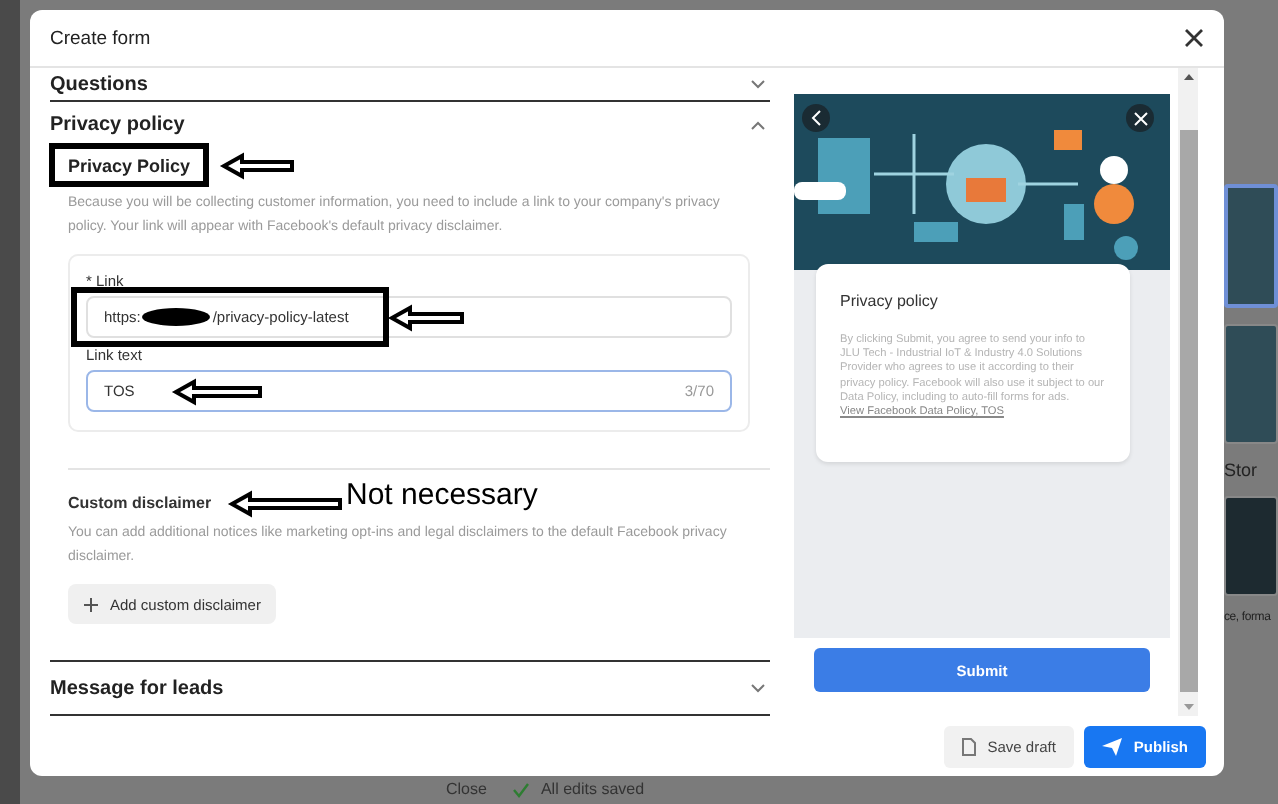  What do you see at coordinates (140, 503) in the screenshot?
I see `section-heading: Custom disclaimer` at bounding box center [140, 503].